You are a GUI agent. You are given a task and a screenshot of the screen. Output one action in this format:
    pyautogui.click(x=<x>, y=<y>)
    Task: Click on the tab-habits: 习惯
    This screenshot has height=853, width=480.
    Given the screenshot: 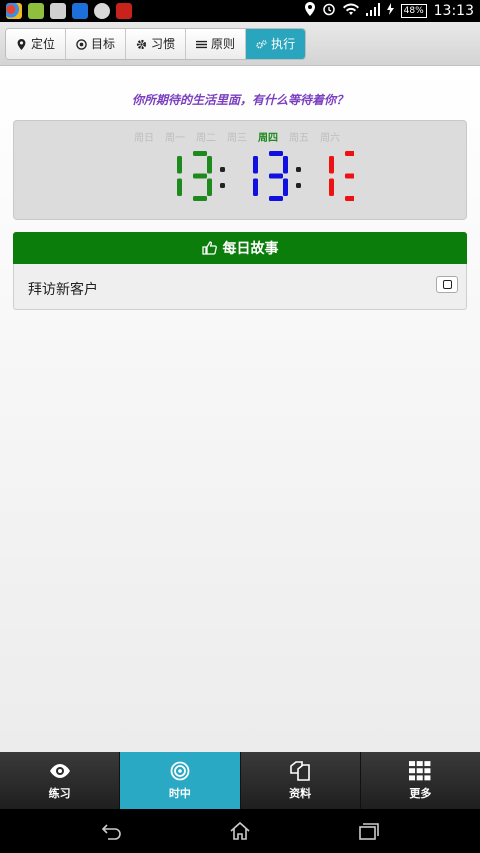 What is the action you would take?
    pyautogui.click(x=156, y=44)
    